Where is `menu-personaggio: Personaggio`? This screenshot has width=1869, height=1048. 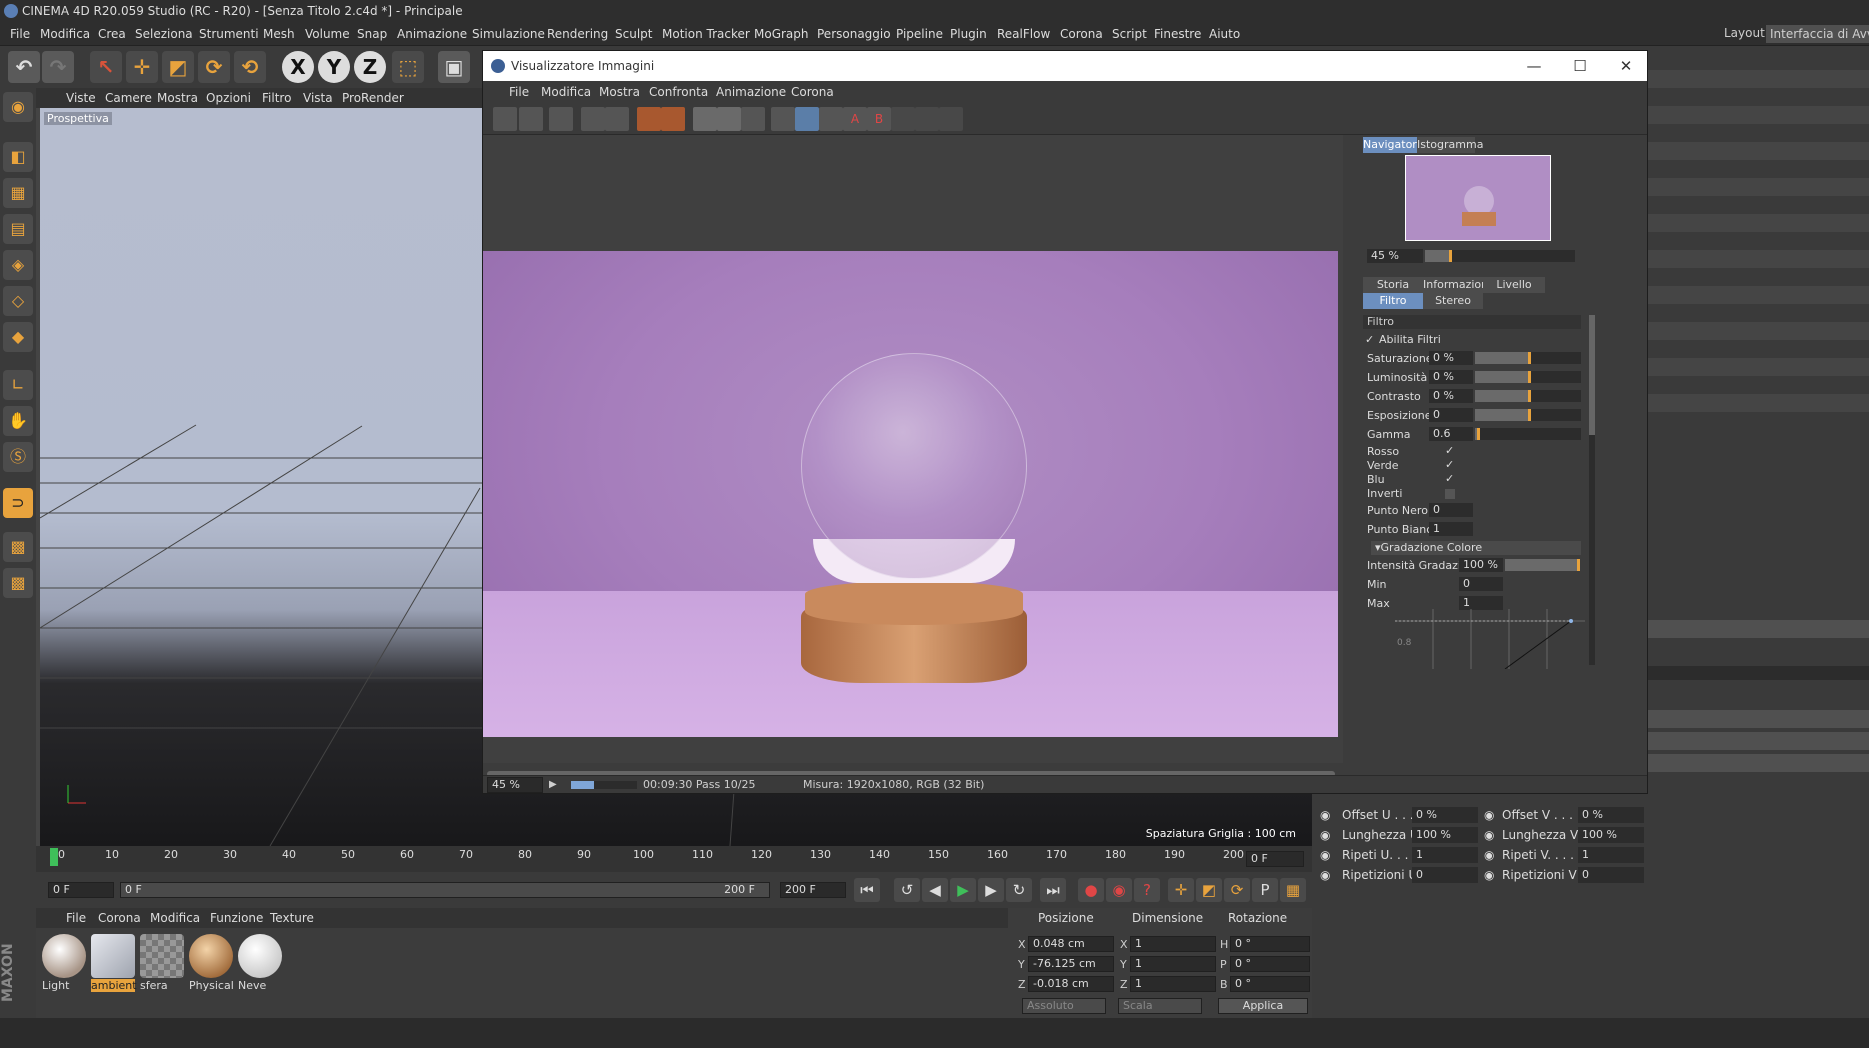
menu-personaggio: Personaggio is located at coordinates (854, 34).